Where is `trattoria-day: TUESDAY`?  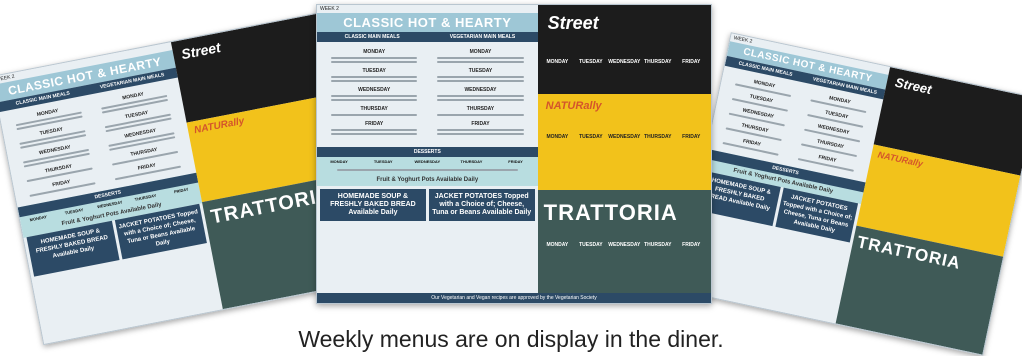
trattoria-day: TUESDAY is located at coordinates (591, 244).